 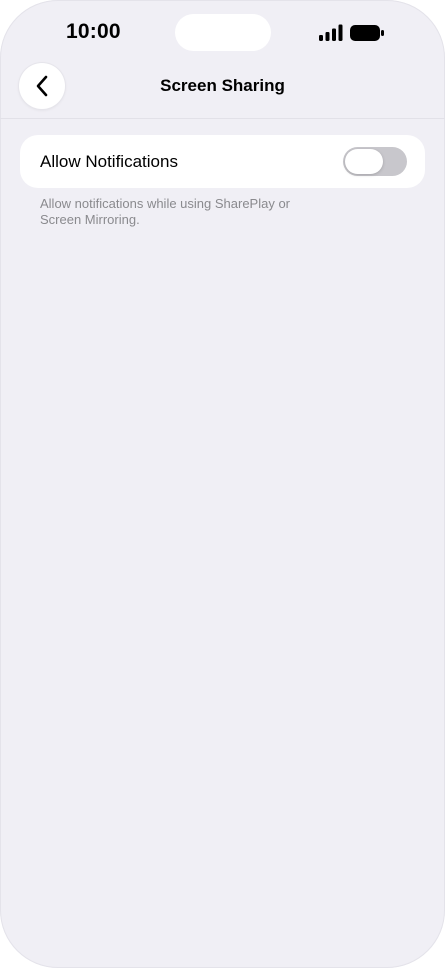 I want to click on navigation-bar: Screen Sharing, so click(x=222, y=90).